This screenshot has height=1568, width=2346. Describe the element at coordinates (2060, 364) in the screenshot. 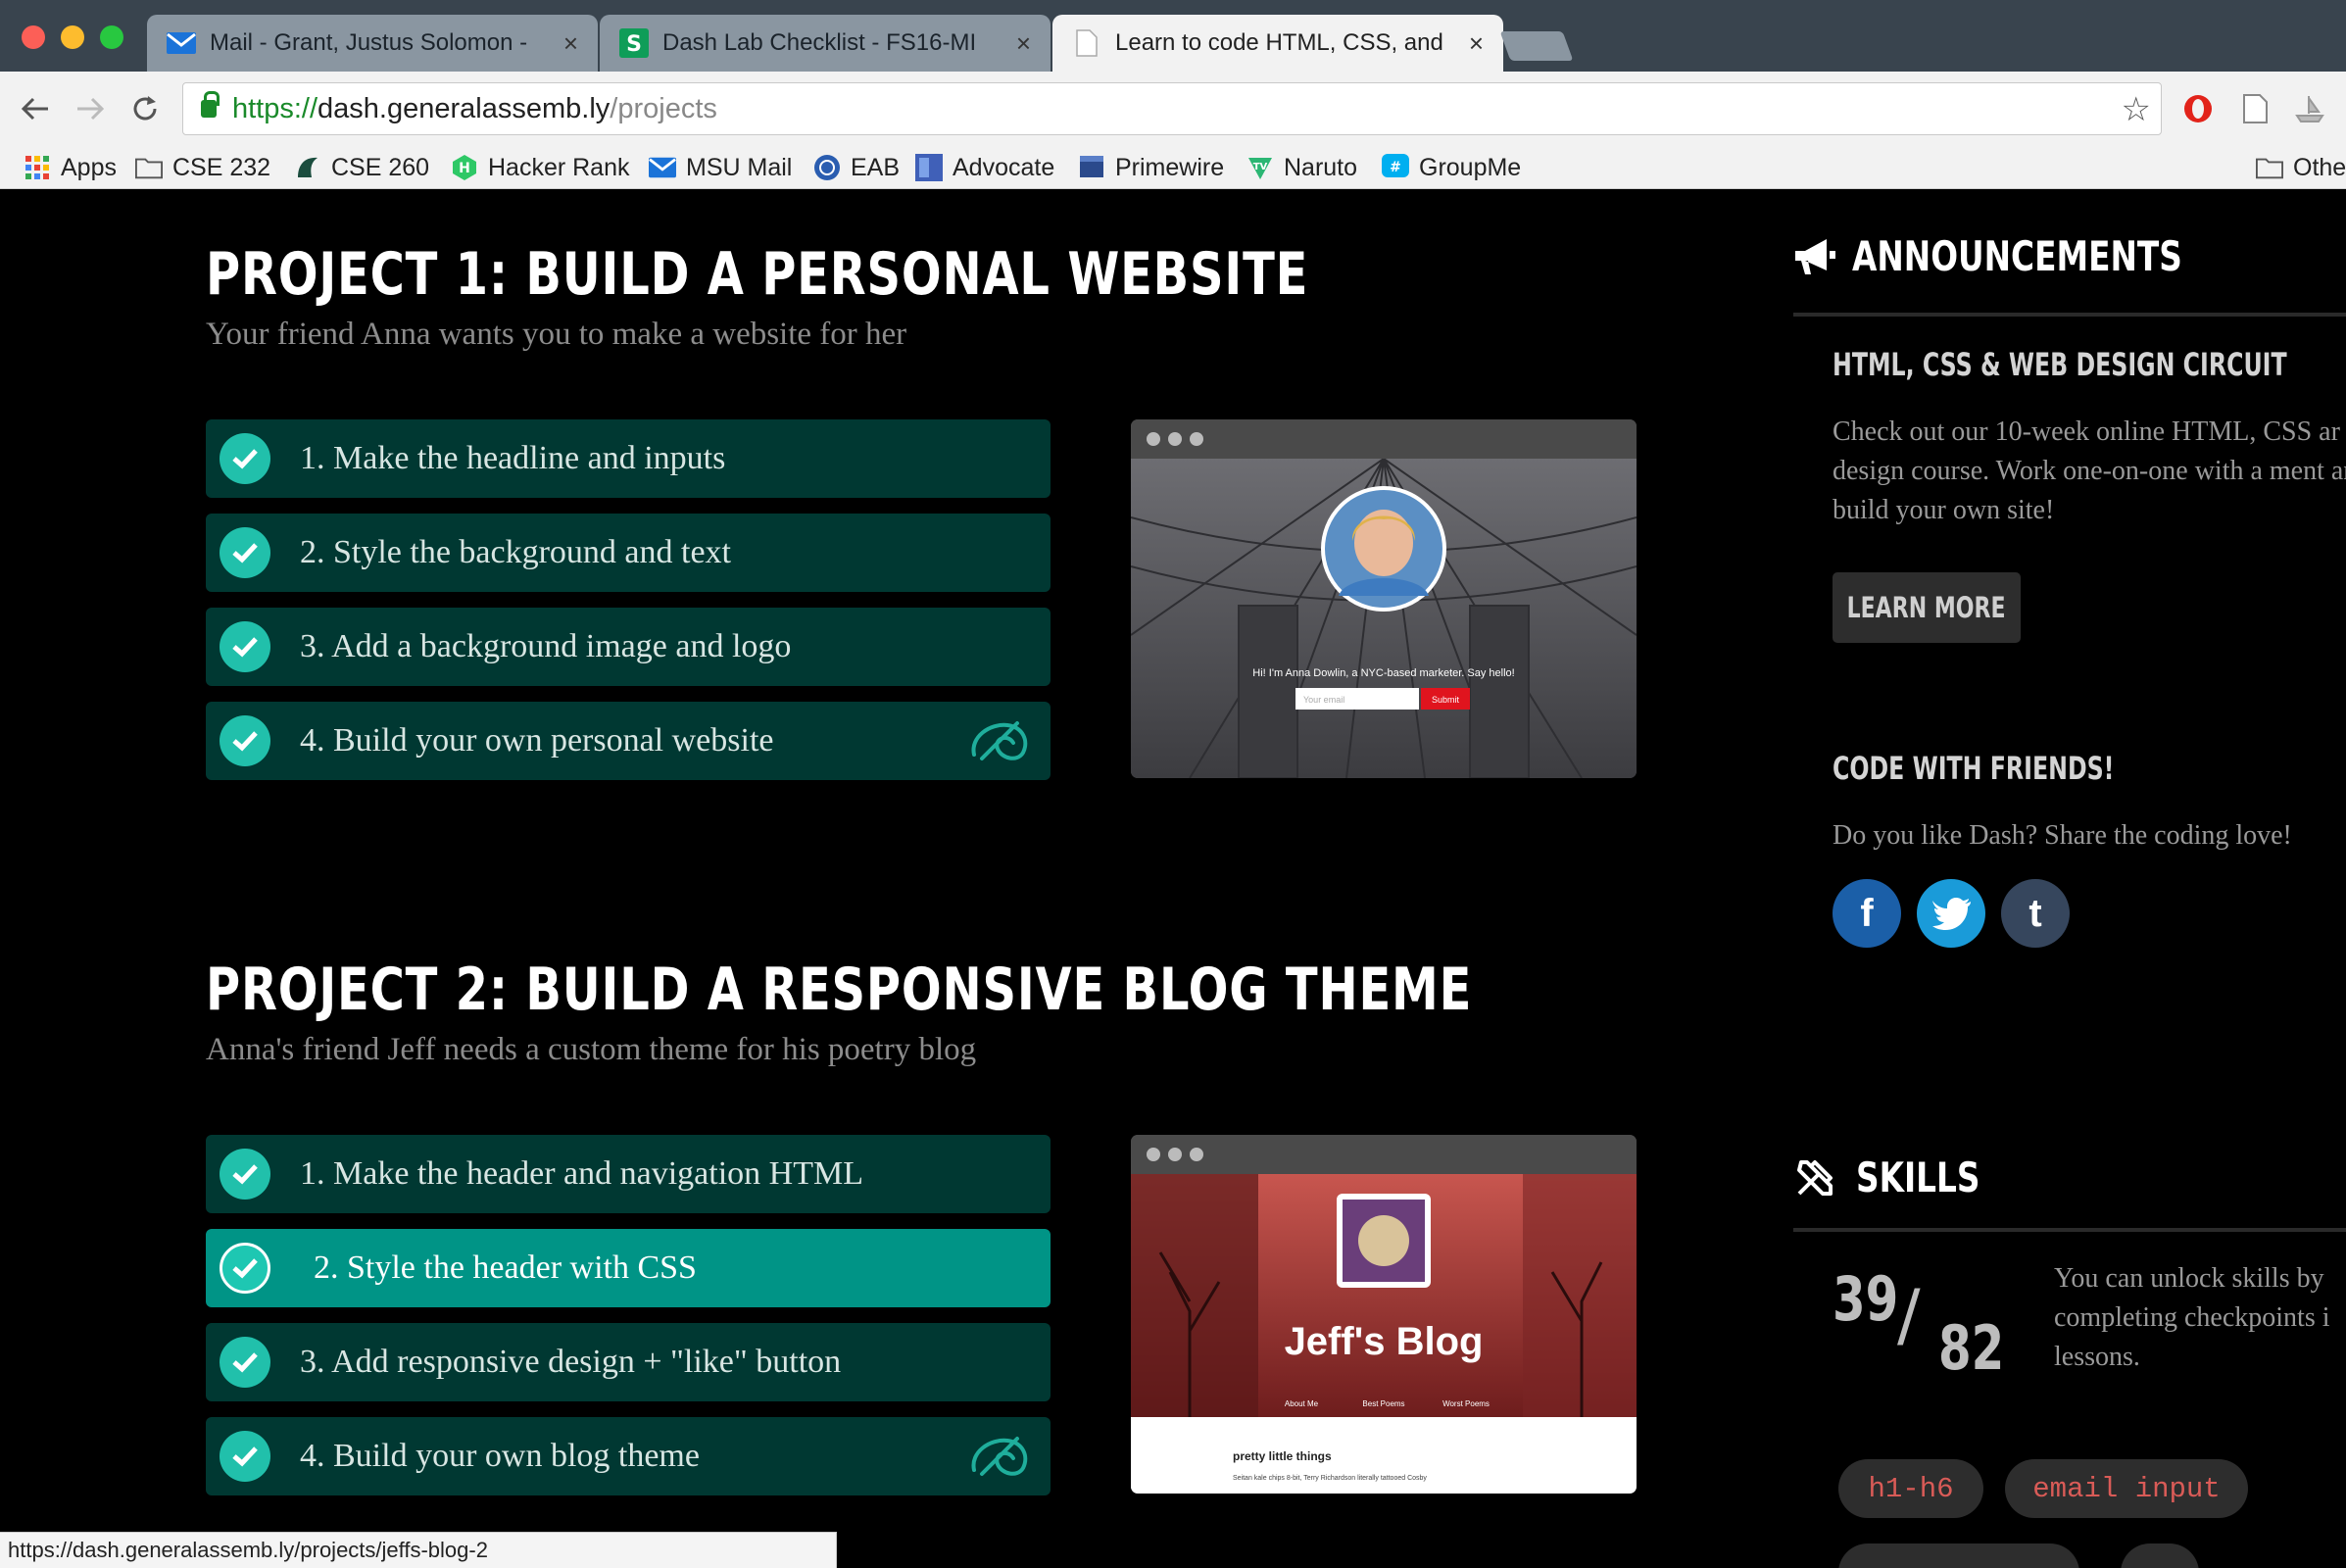

I see `announcement-title: HTML, CSS & WEB DESIGN CIRCUIT` at that location.